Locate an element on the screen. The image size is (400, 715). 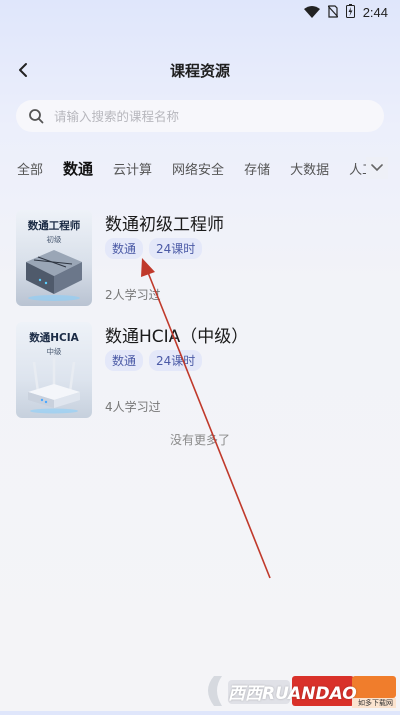
page-title: 课程资源 is located at coordinates (199, 71).